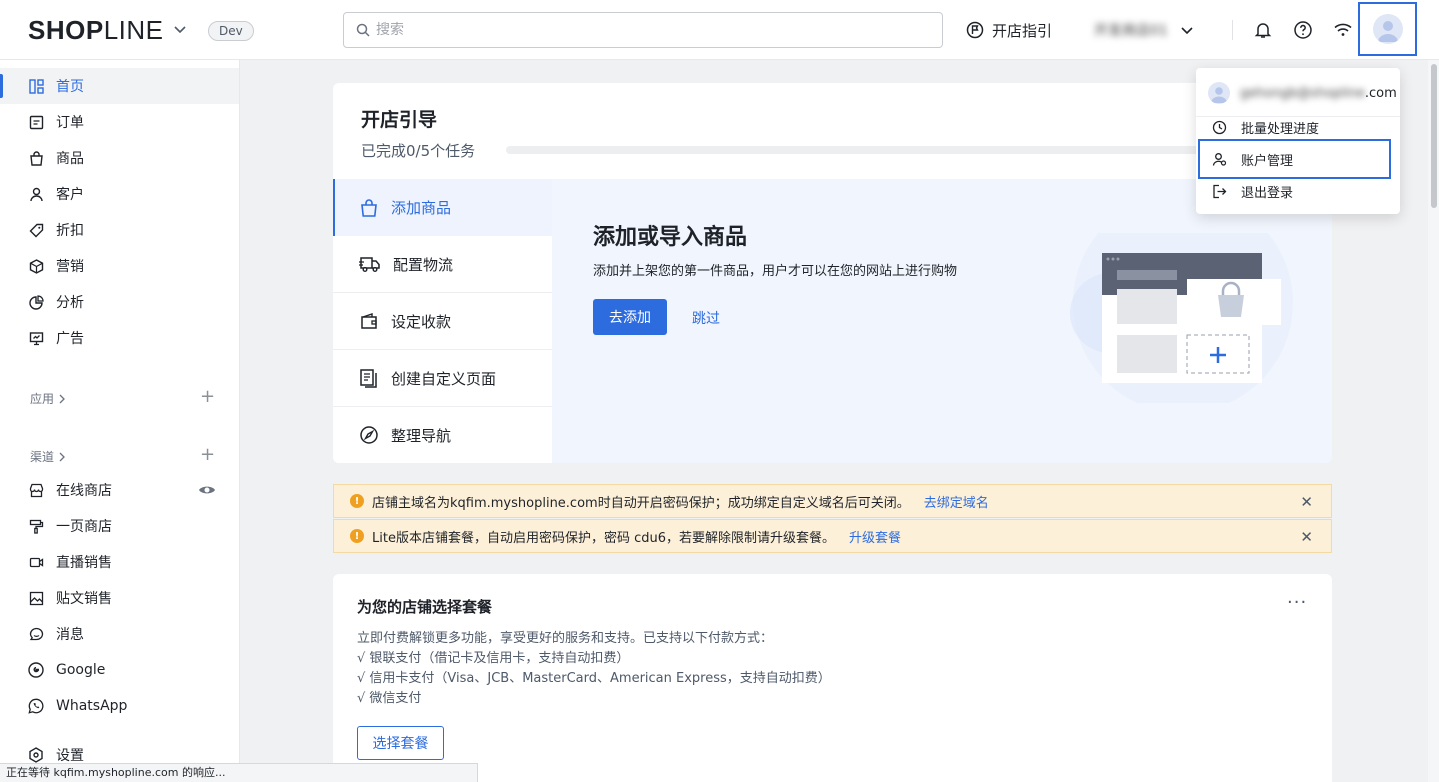 The image size is (1439, 782). I want to click on plan-title: 为您的店铺选择套餐, so click(425, 607).